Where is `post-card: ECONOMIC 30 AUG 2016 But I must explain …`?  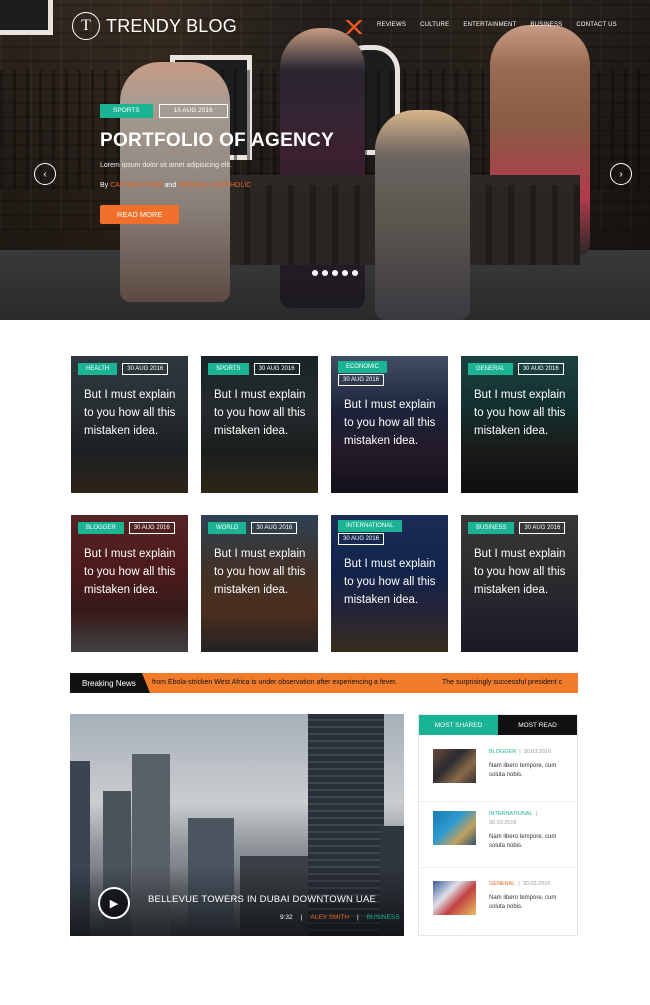
post-card: ECONOMIC 30 AUG 2016 But I must explain … is located at coordinates (389, 424).